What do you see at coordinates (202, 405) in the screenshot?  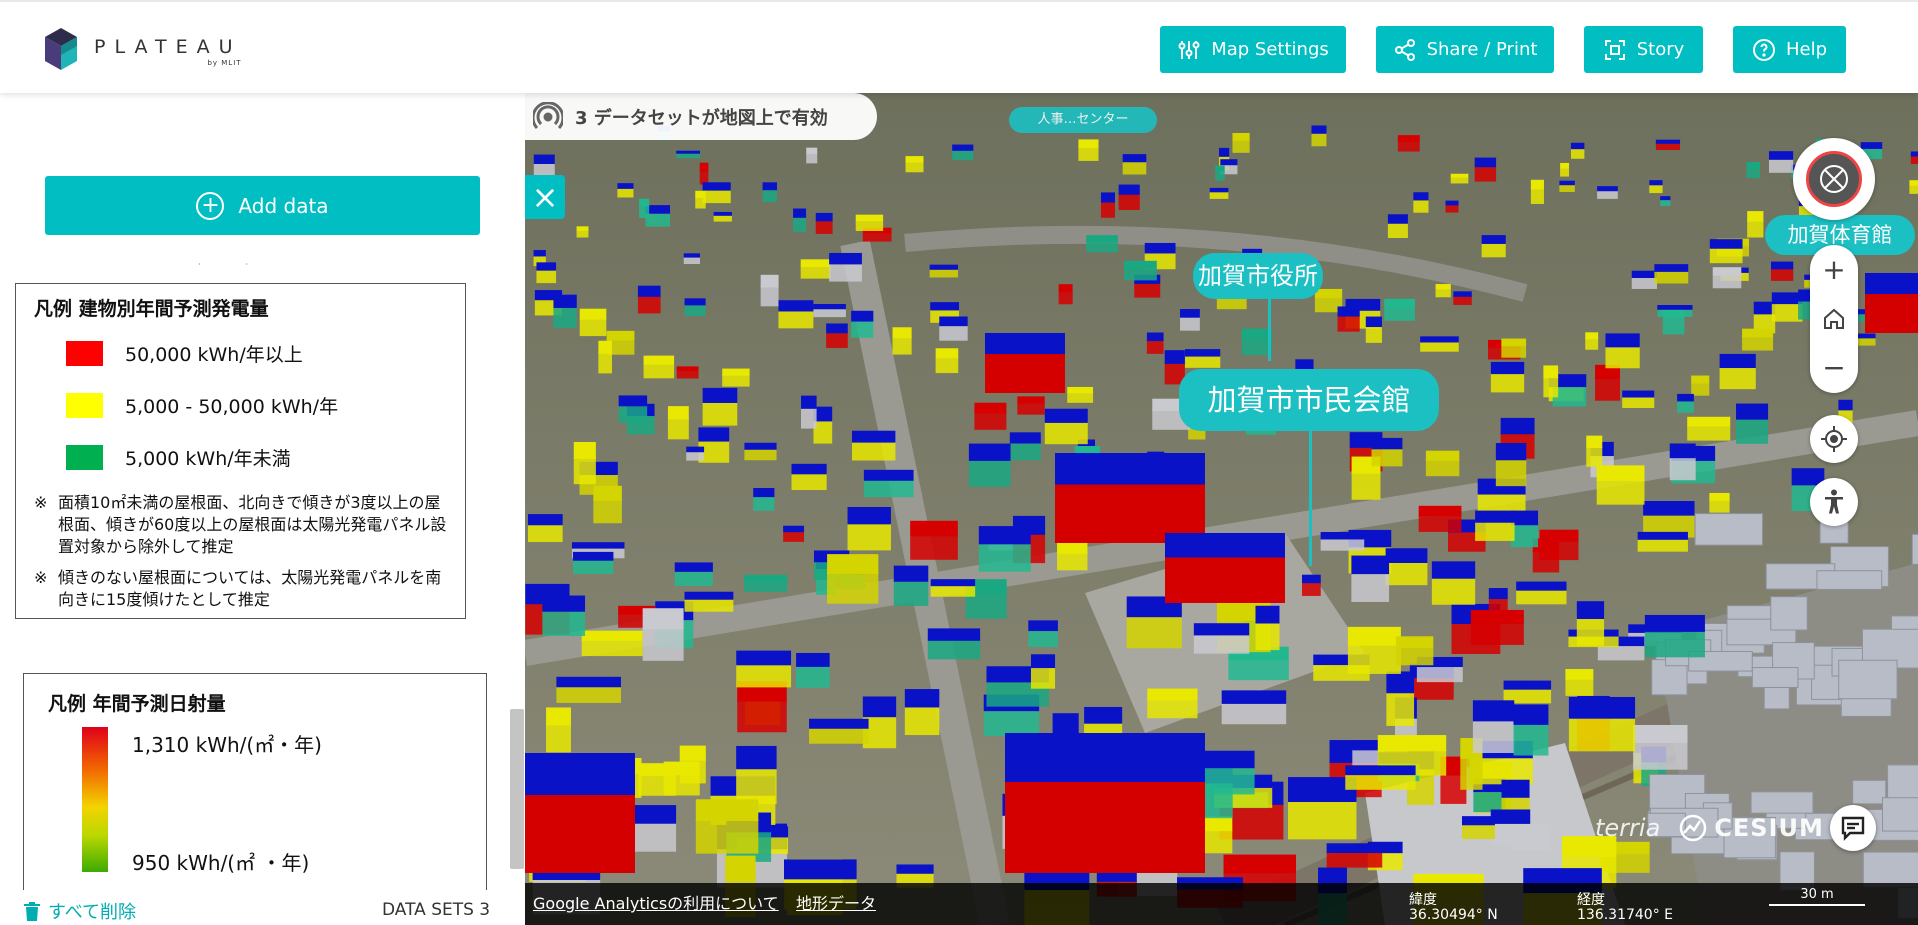 I see `legend-item: 5,000 - 50,000 kWh/年` at bounding box center [202, 405].